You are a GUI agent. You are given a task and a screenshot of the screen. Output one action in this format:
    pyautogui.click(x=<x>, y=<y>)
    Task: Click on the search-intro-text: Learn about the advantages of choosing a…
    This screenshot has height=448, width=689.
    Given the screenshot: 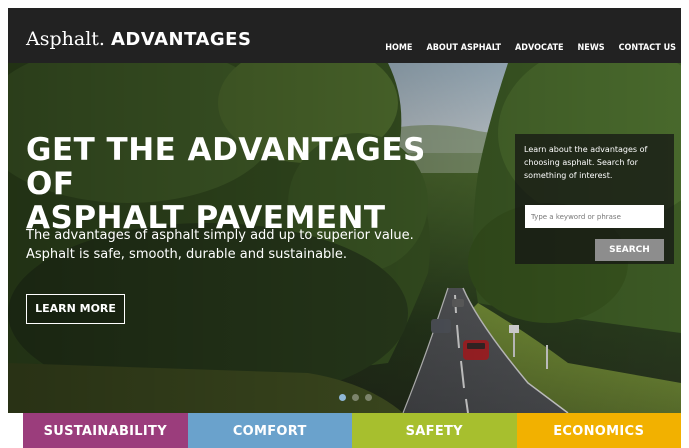 What is the action you would take?
    pyautogui.click(x=586, y=162)
    